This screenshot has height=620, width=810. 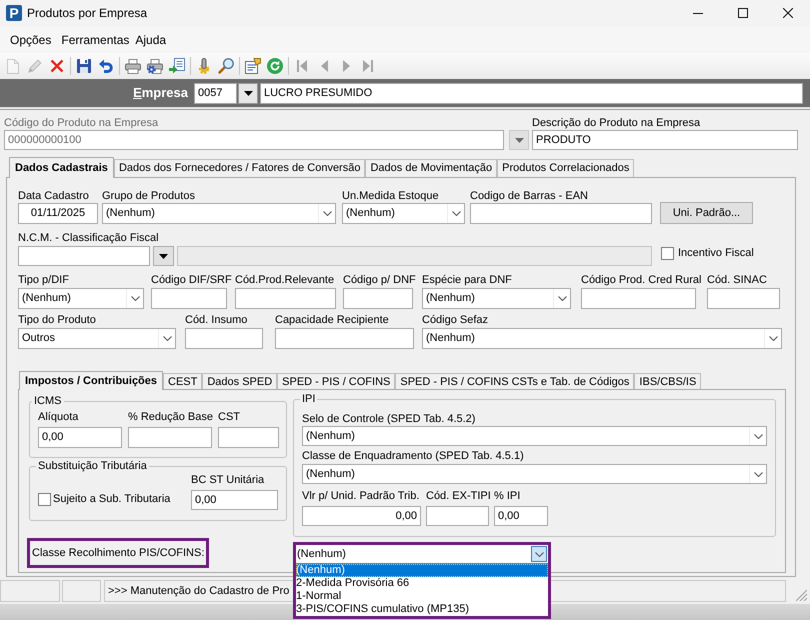 I want to click on tab: Dados SPED, so click(x=240, y=381).